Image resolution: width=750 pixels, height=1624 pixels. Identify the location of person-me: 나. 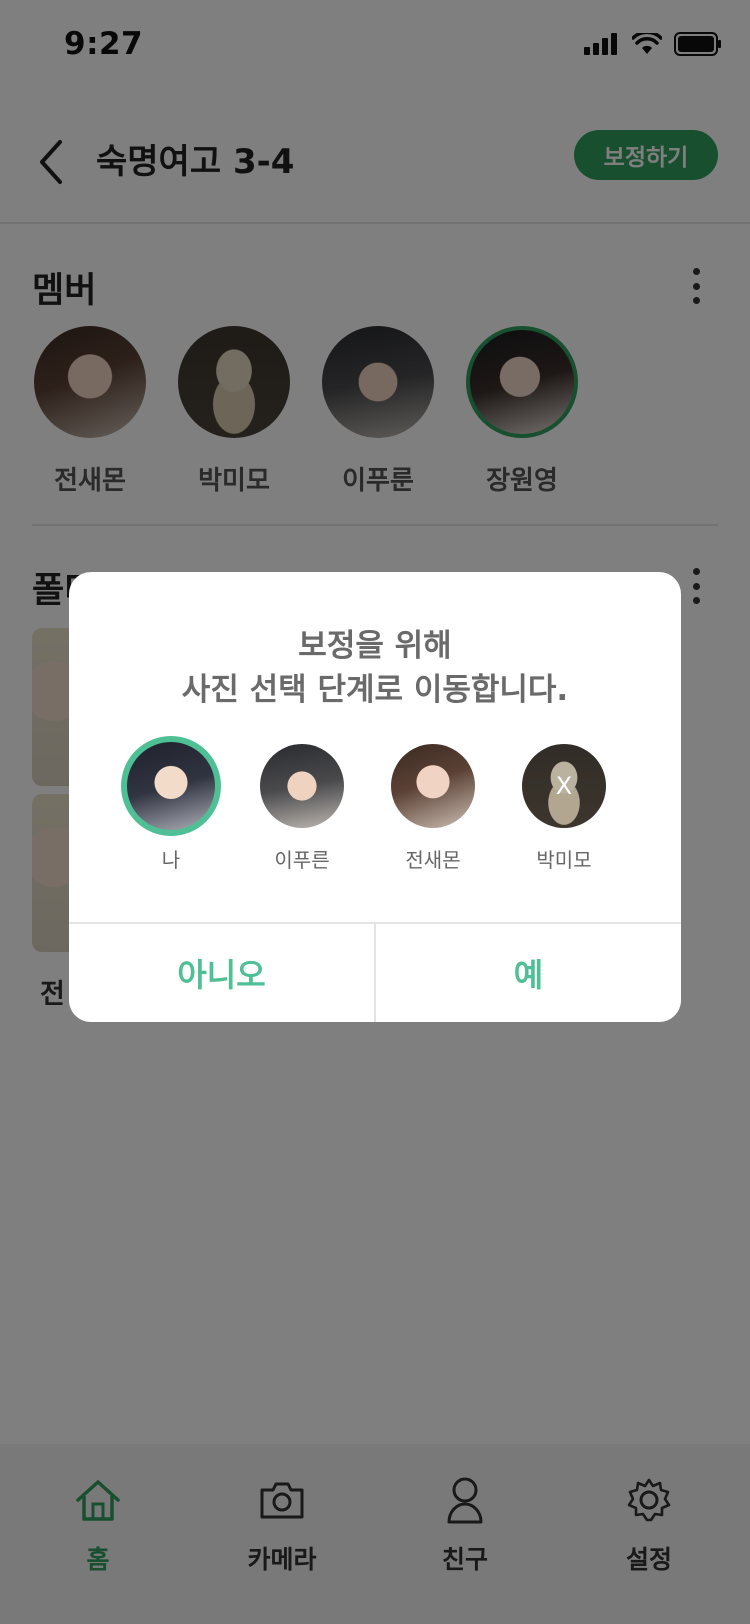
(171, 804).